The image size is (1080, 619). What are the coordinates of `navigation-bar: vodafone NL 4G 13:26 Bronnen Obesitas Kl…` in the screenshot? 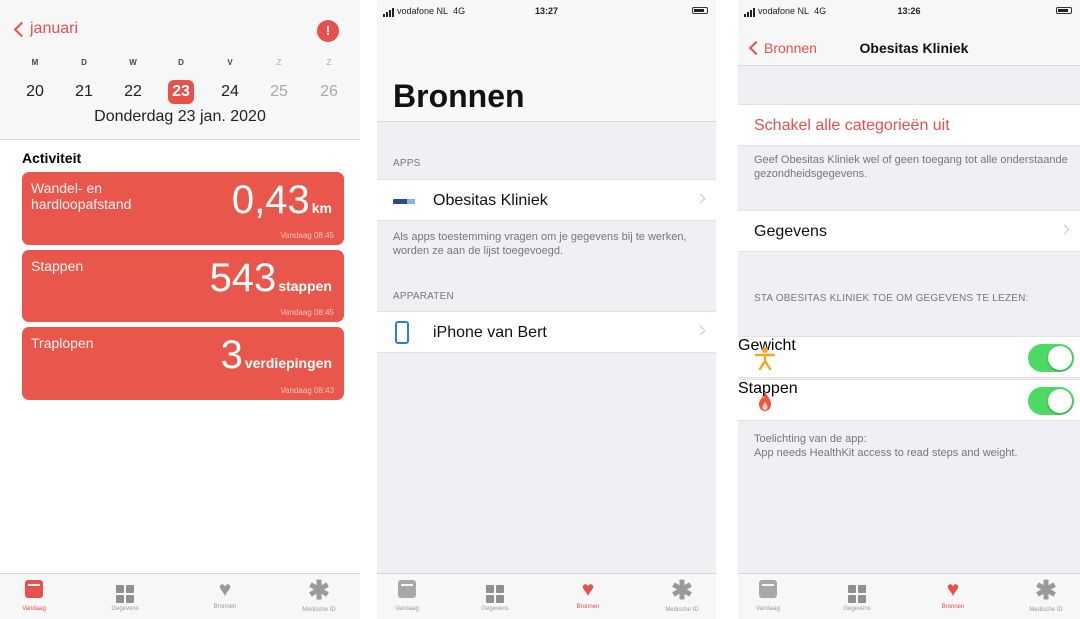 It's located at (909, 33).